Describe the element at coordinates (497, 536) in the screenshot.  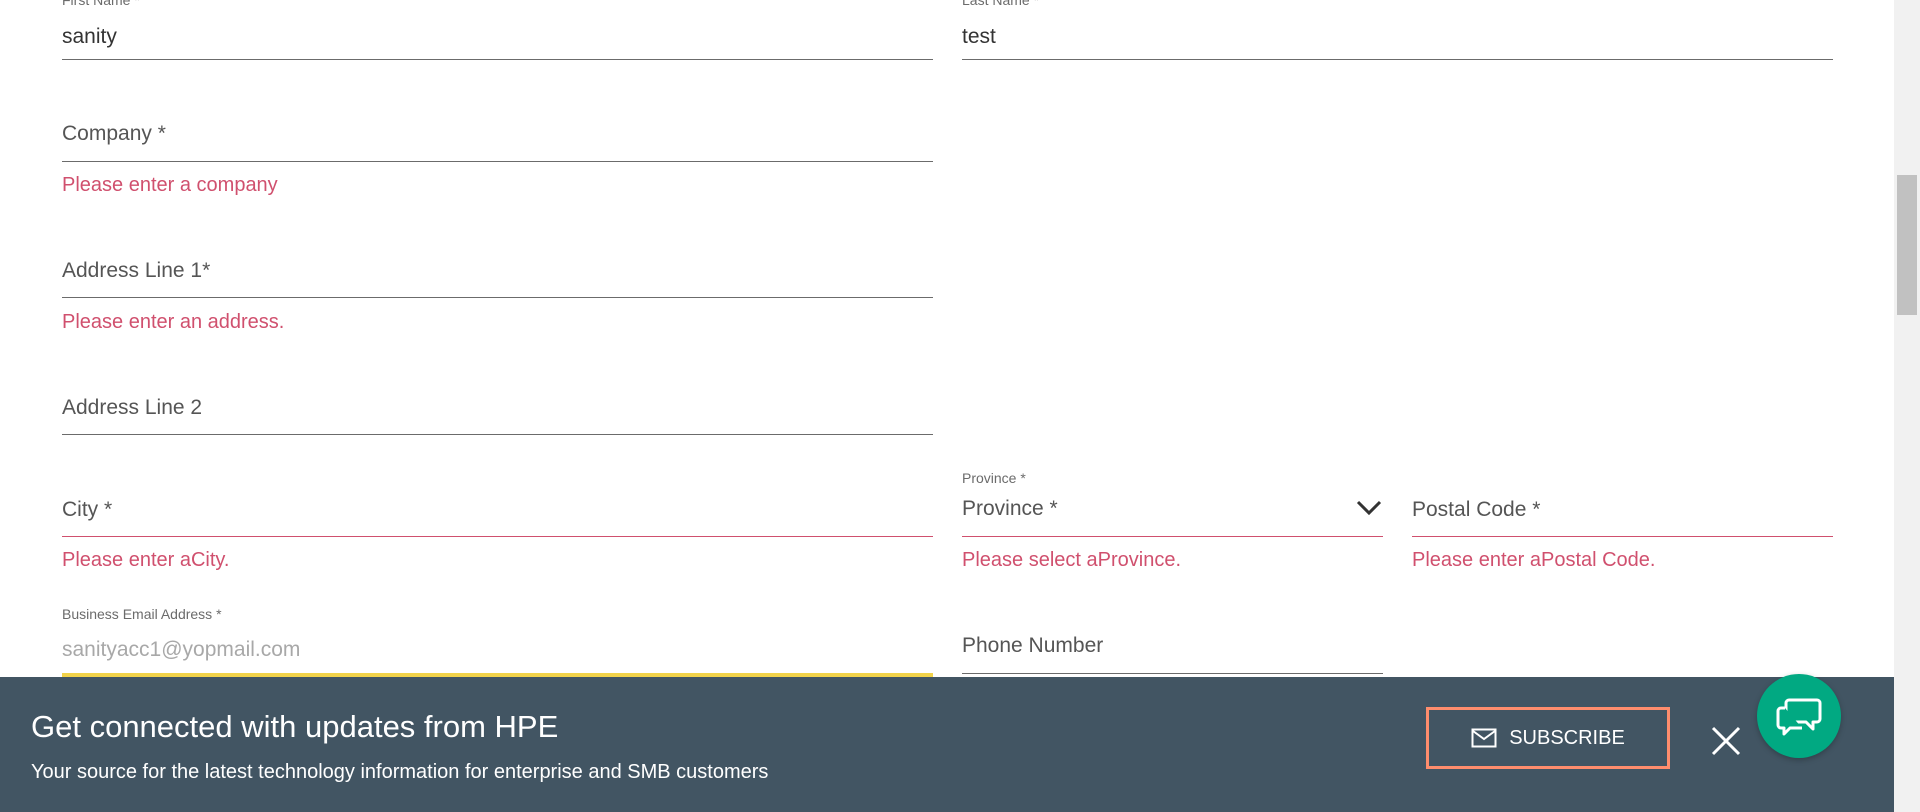
I see `city-underline` at that location.